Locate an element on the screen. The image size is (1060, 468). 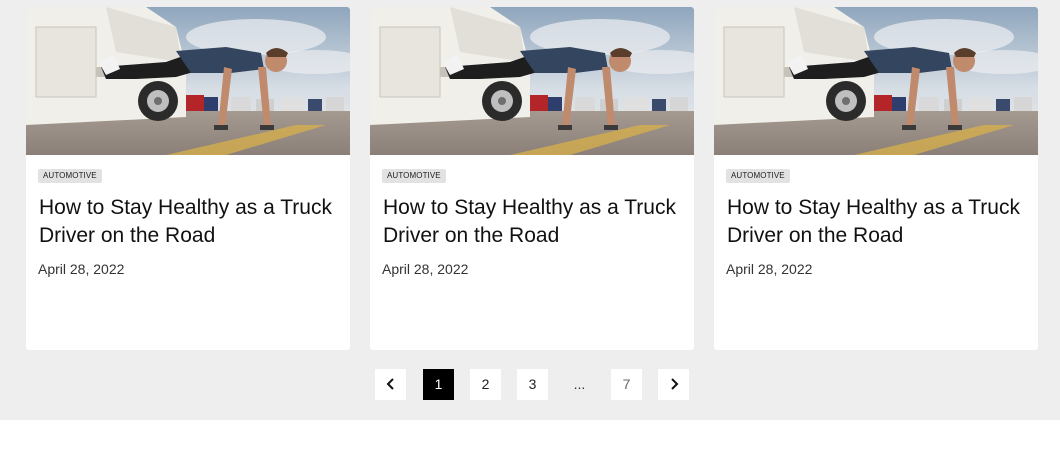
pagination-next-button is located at coordinates (673, 384).